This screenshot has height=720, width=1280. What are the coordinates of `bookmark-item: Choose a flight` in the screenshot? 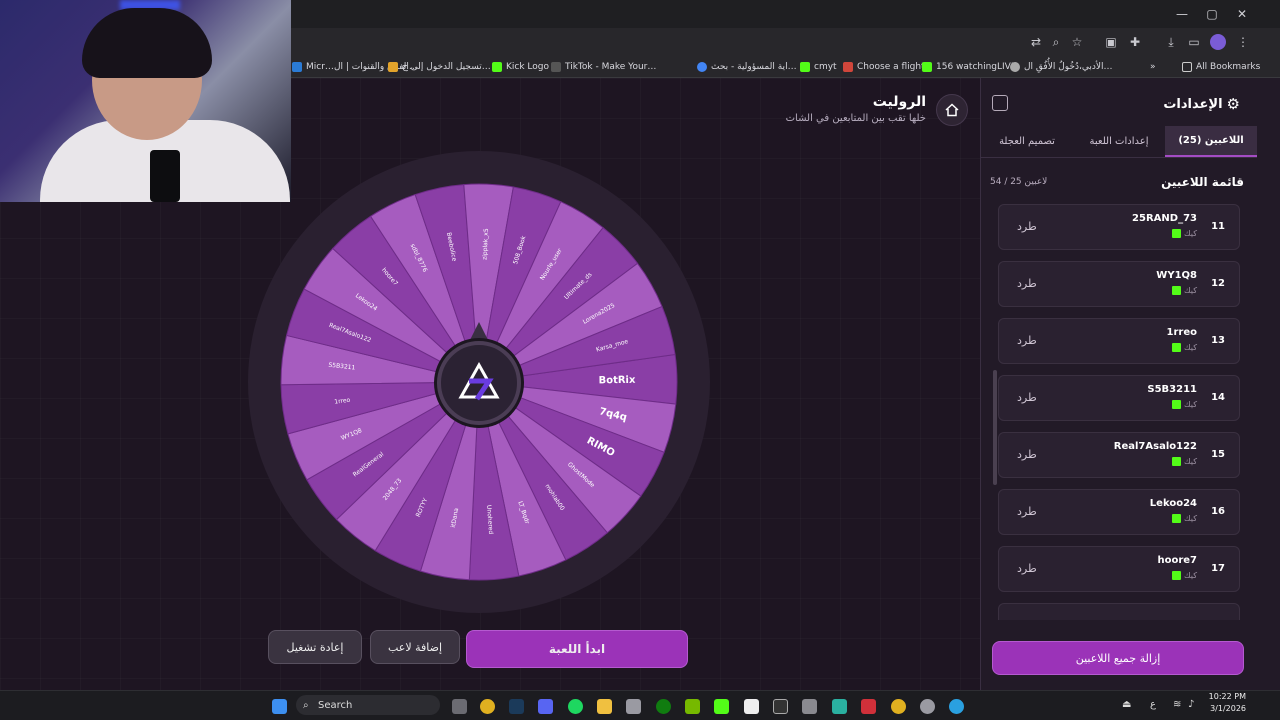 It's located at (884, 67).